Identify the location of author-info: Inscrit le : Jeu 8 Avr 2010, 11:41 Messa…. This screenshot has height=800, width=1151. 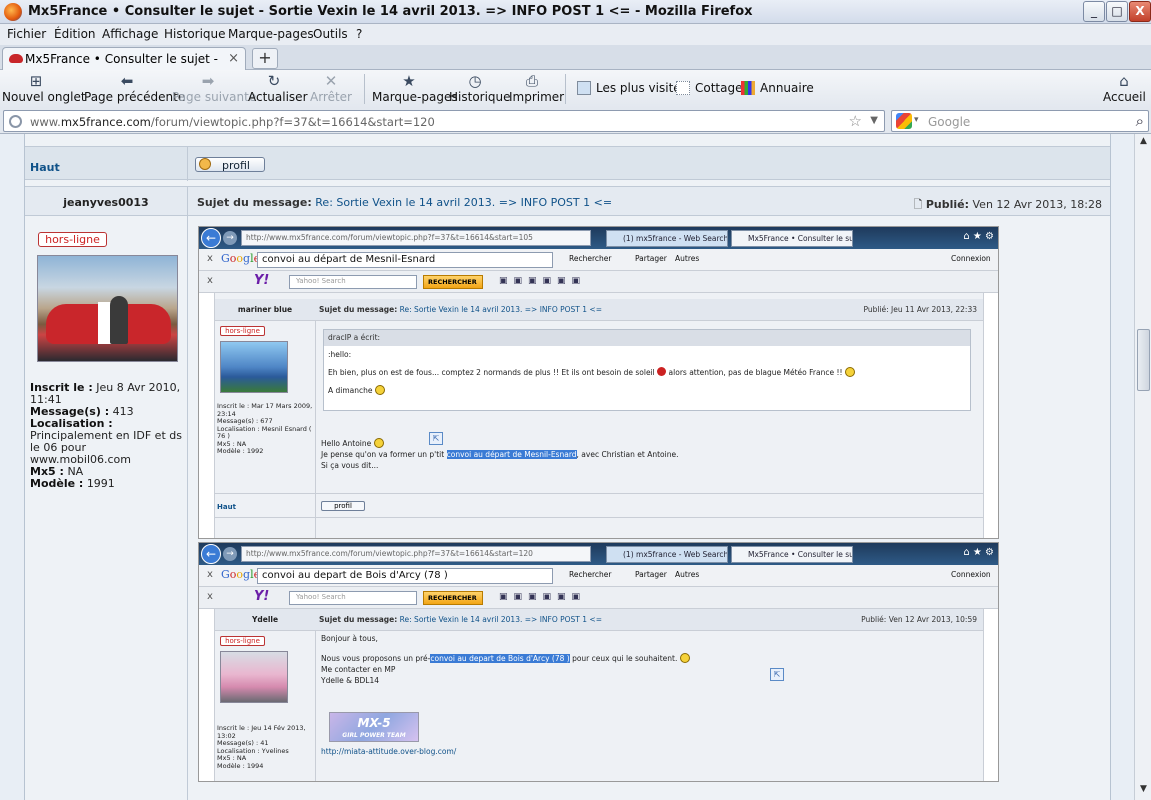
(106, 435).